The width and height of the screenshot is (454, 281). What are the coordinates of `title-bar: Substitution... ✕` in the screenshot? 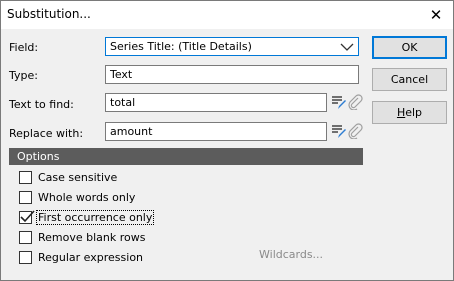 It's located at (227, 15).